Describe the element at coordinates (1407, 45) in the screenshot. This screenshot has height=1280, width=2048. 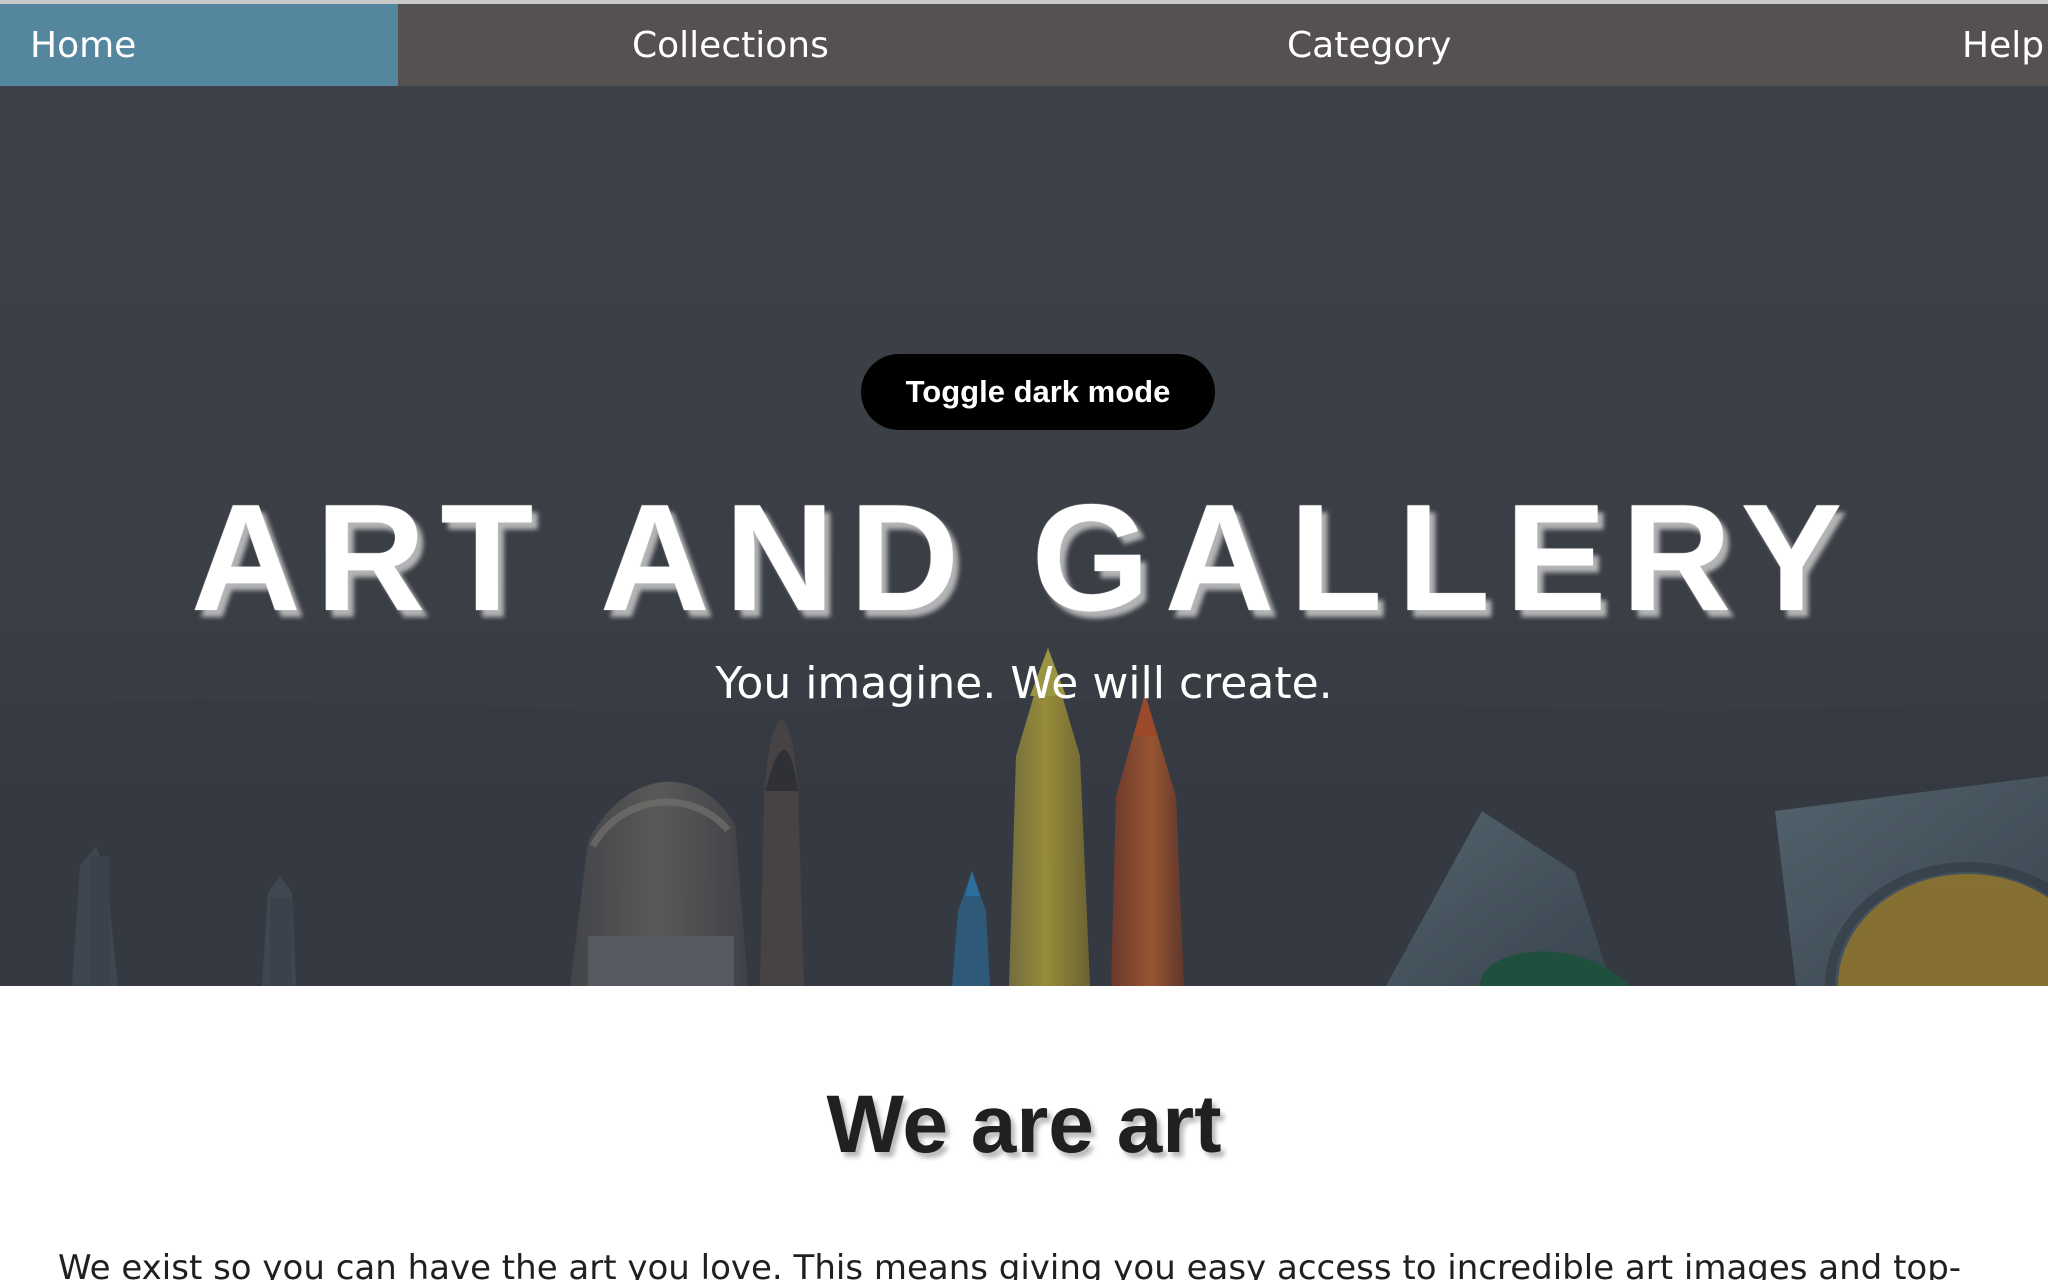
I see `nav-category: Category` at that location.